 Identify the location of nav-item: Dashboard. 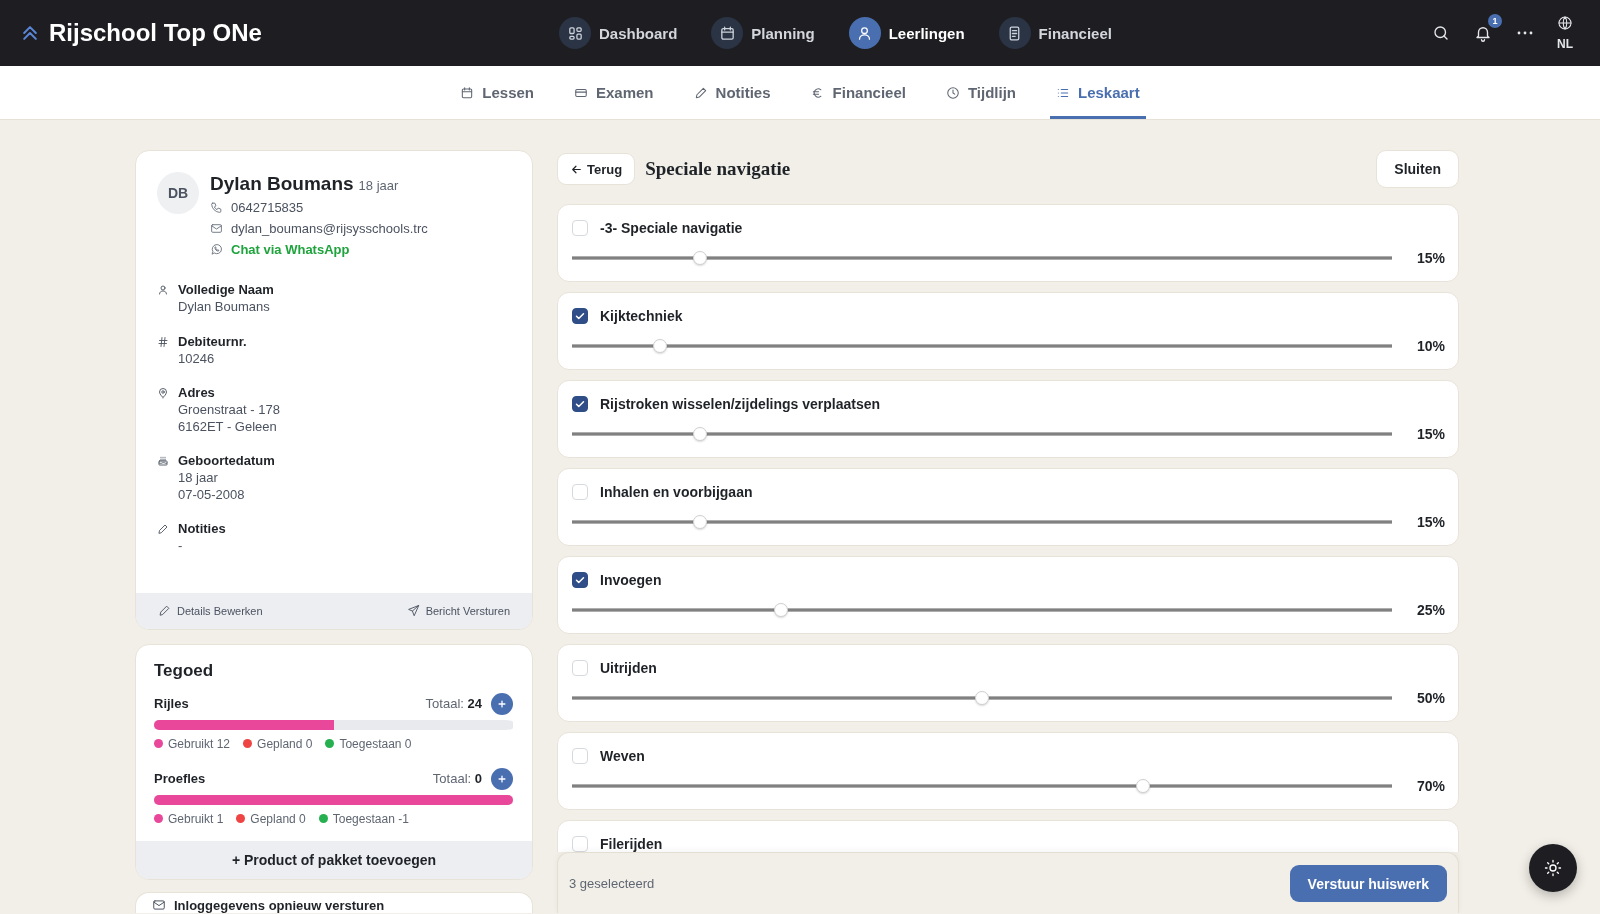
(618, 33).